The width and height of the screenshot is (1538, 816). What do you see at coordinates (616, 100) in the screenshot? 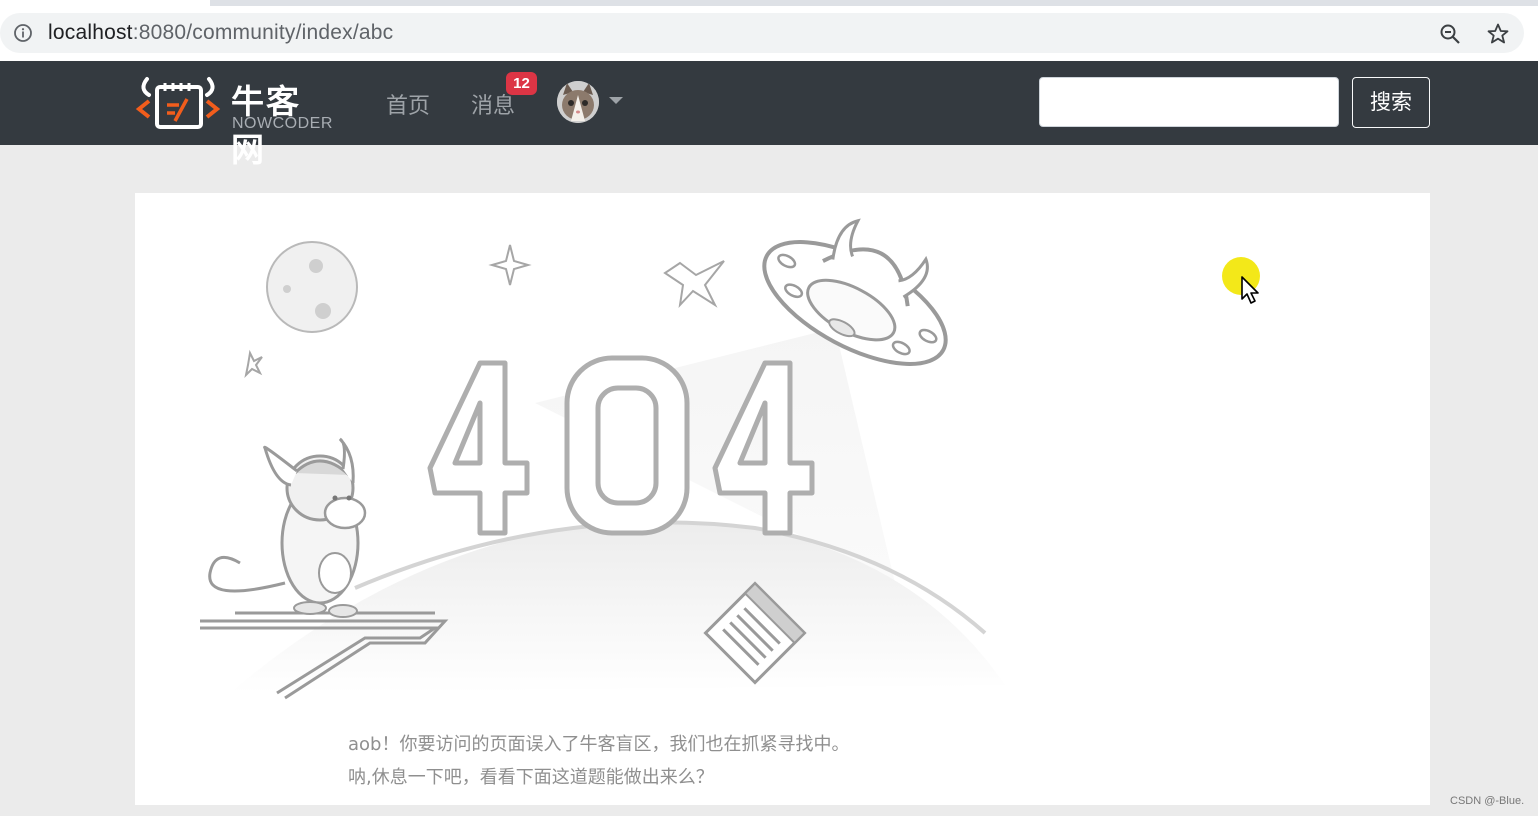
I see `user-dropdown-caret-icon` at bounding box center [616, 100].